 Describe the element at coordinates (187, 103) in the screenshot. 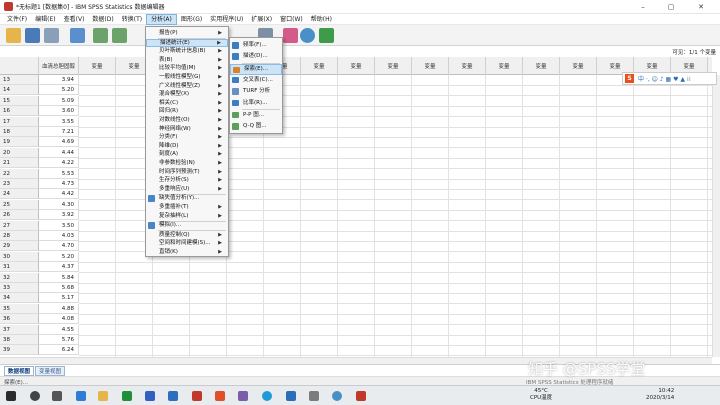

I see `analyze-item-8: 相关(C) ▶` at that location.